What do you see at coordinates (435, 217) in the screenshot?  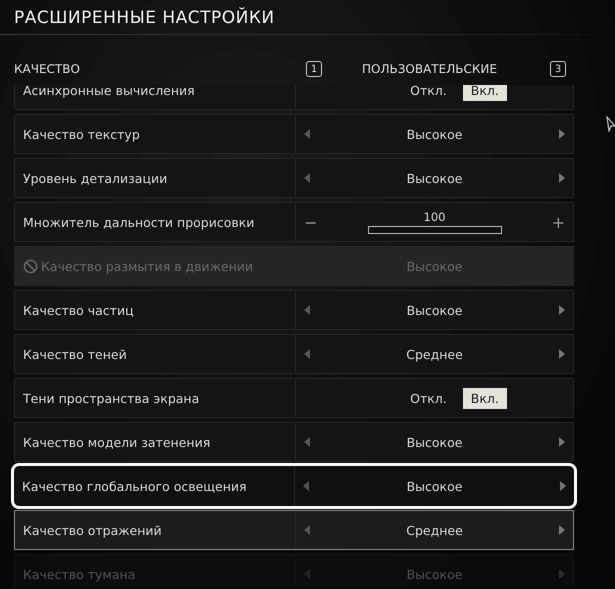 I see `slider-value: 100` at bounding box center [435, 217].